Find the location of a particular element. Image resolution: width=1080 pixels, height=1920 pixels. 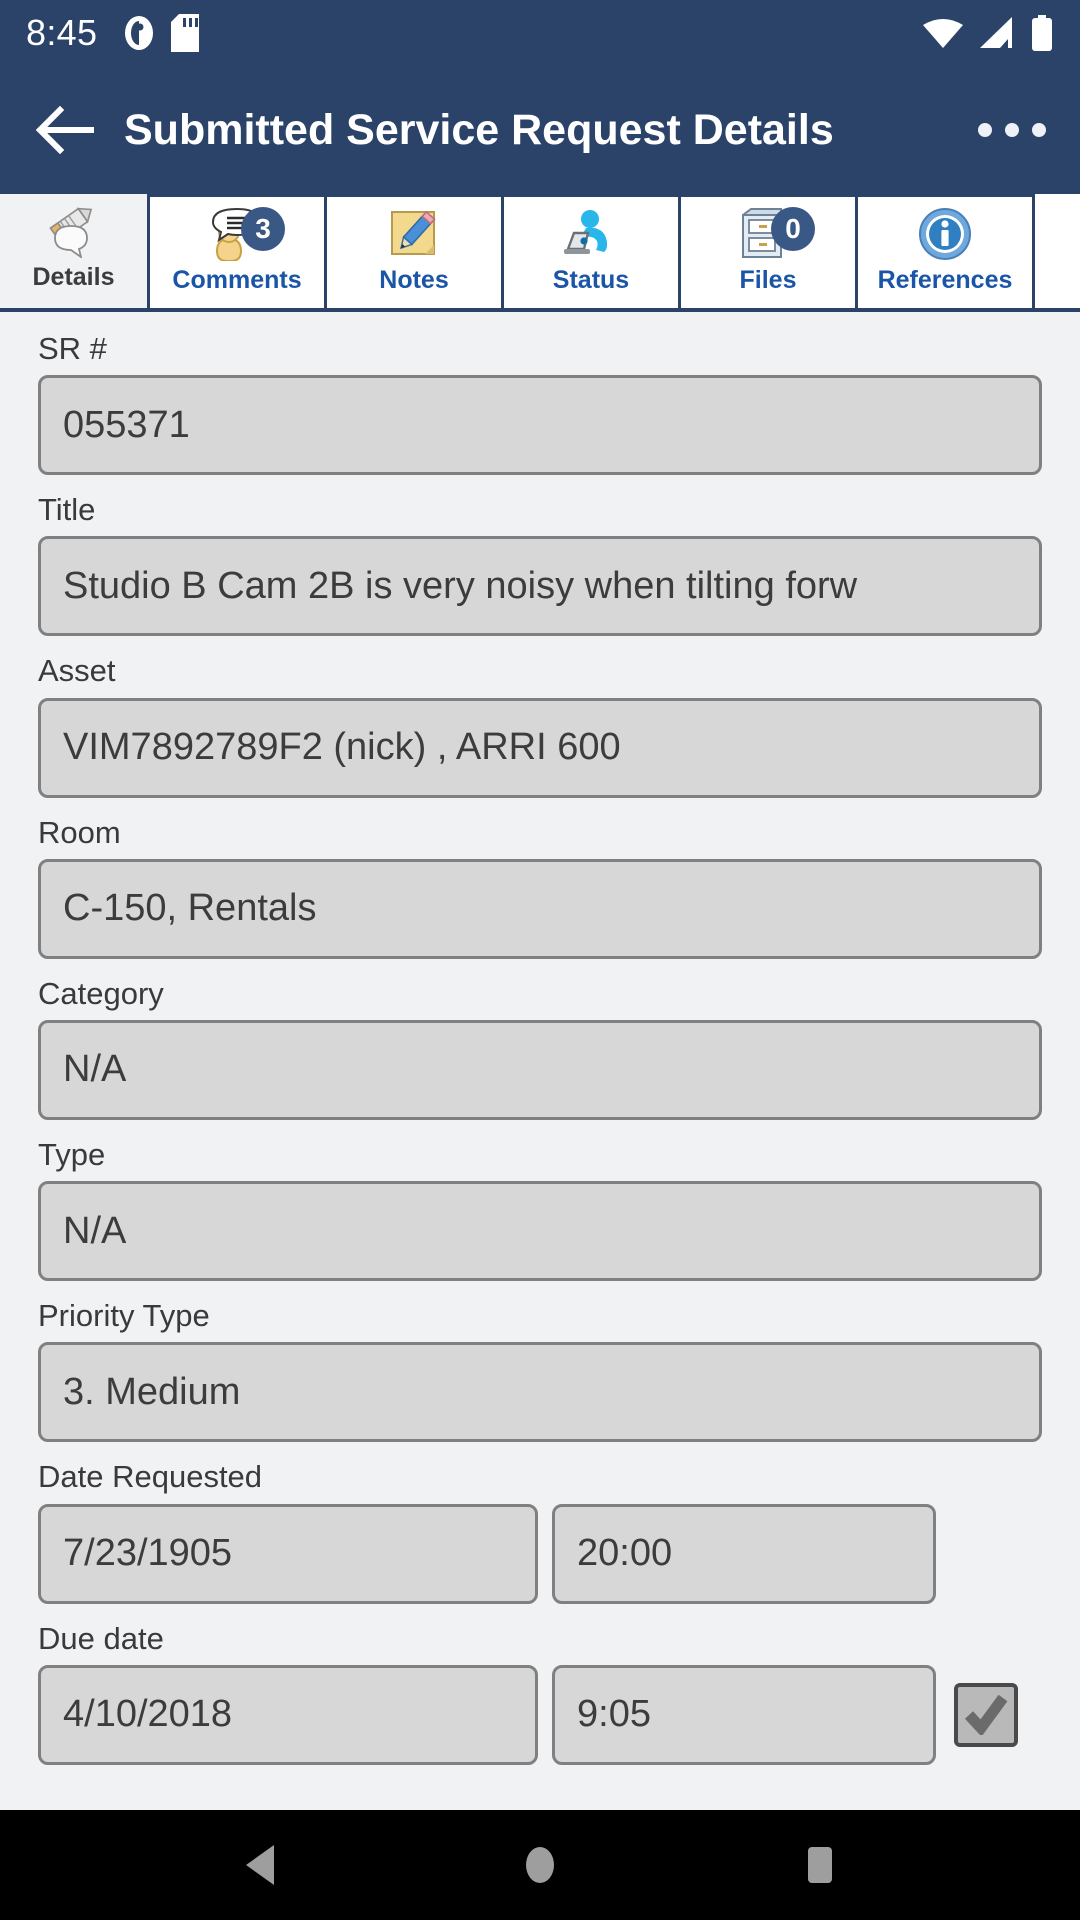

note-pencil-icon is located at coordinates (413, 232).